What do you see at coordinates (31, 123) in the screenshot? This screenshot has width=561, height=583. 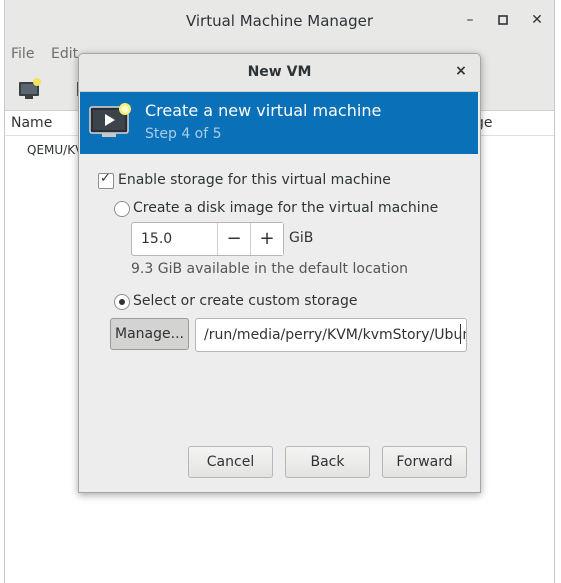 I see `column-name: Name` at bounding box center [31, 123].